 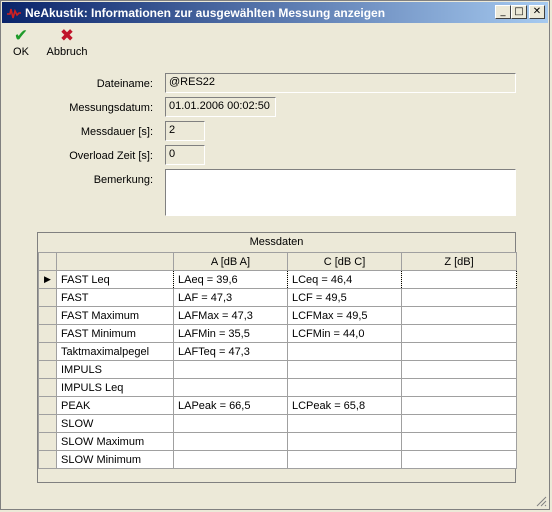 I want to click on table-row: FAST LAF = 47,3 LCF = 49,5, so click(x=277, y=297).